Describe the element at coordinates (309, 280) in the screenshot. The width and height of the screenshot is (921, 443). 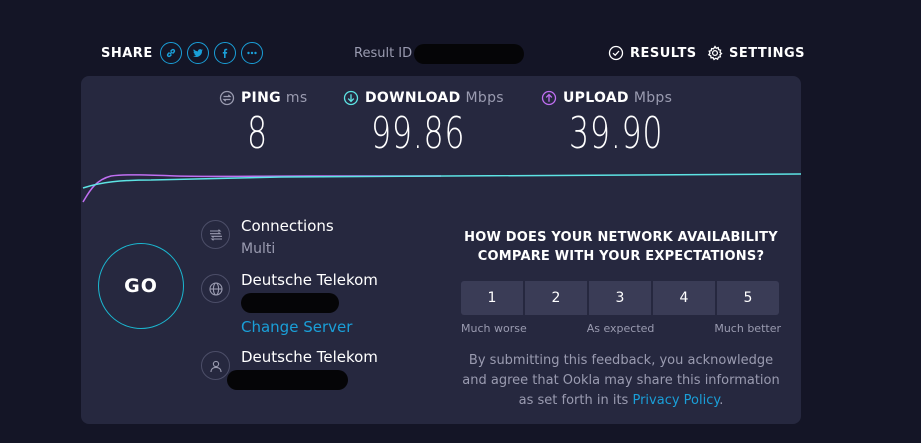
I see `server-provider: Deutsche Telekom` at that location.